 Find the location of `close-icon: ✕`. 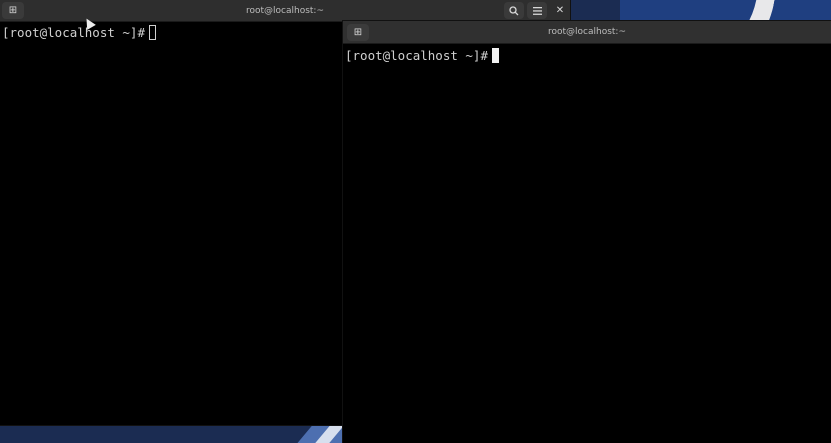

close-icon: ✕ is located at coordinates (560, 10).